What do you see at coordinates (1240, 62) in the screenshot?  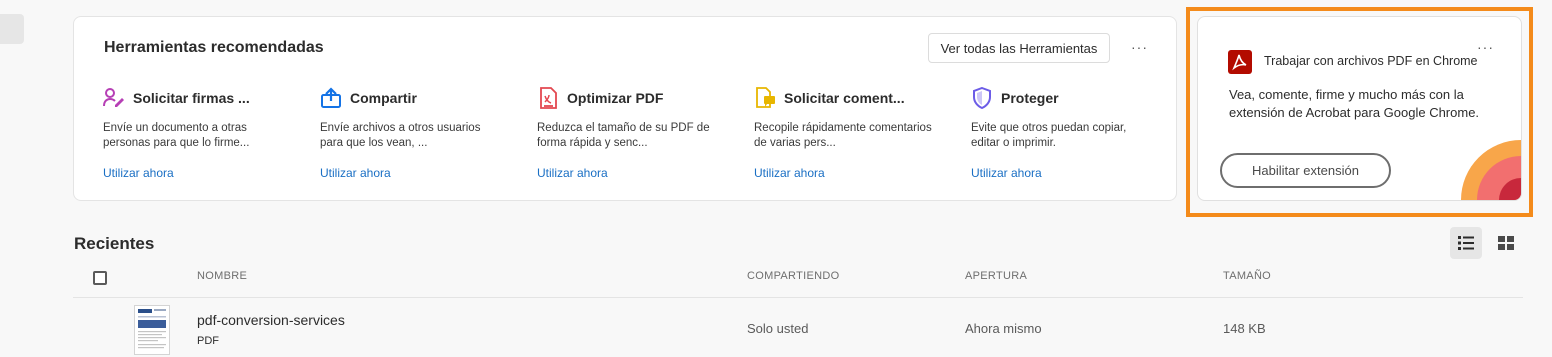 I see `acrobat-logo-icon` at bounding box center [1240, 62].